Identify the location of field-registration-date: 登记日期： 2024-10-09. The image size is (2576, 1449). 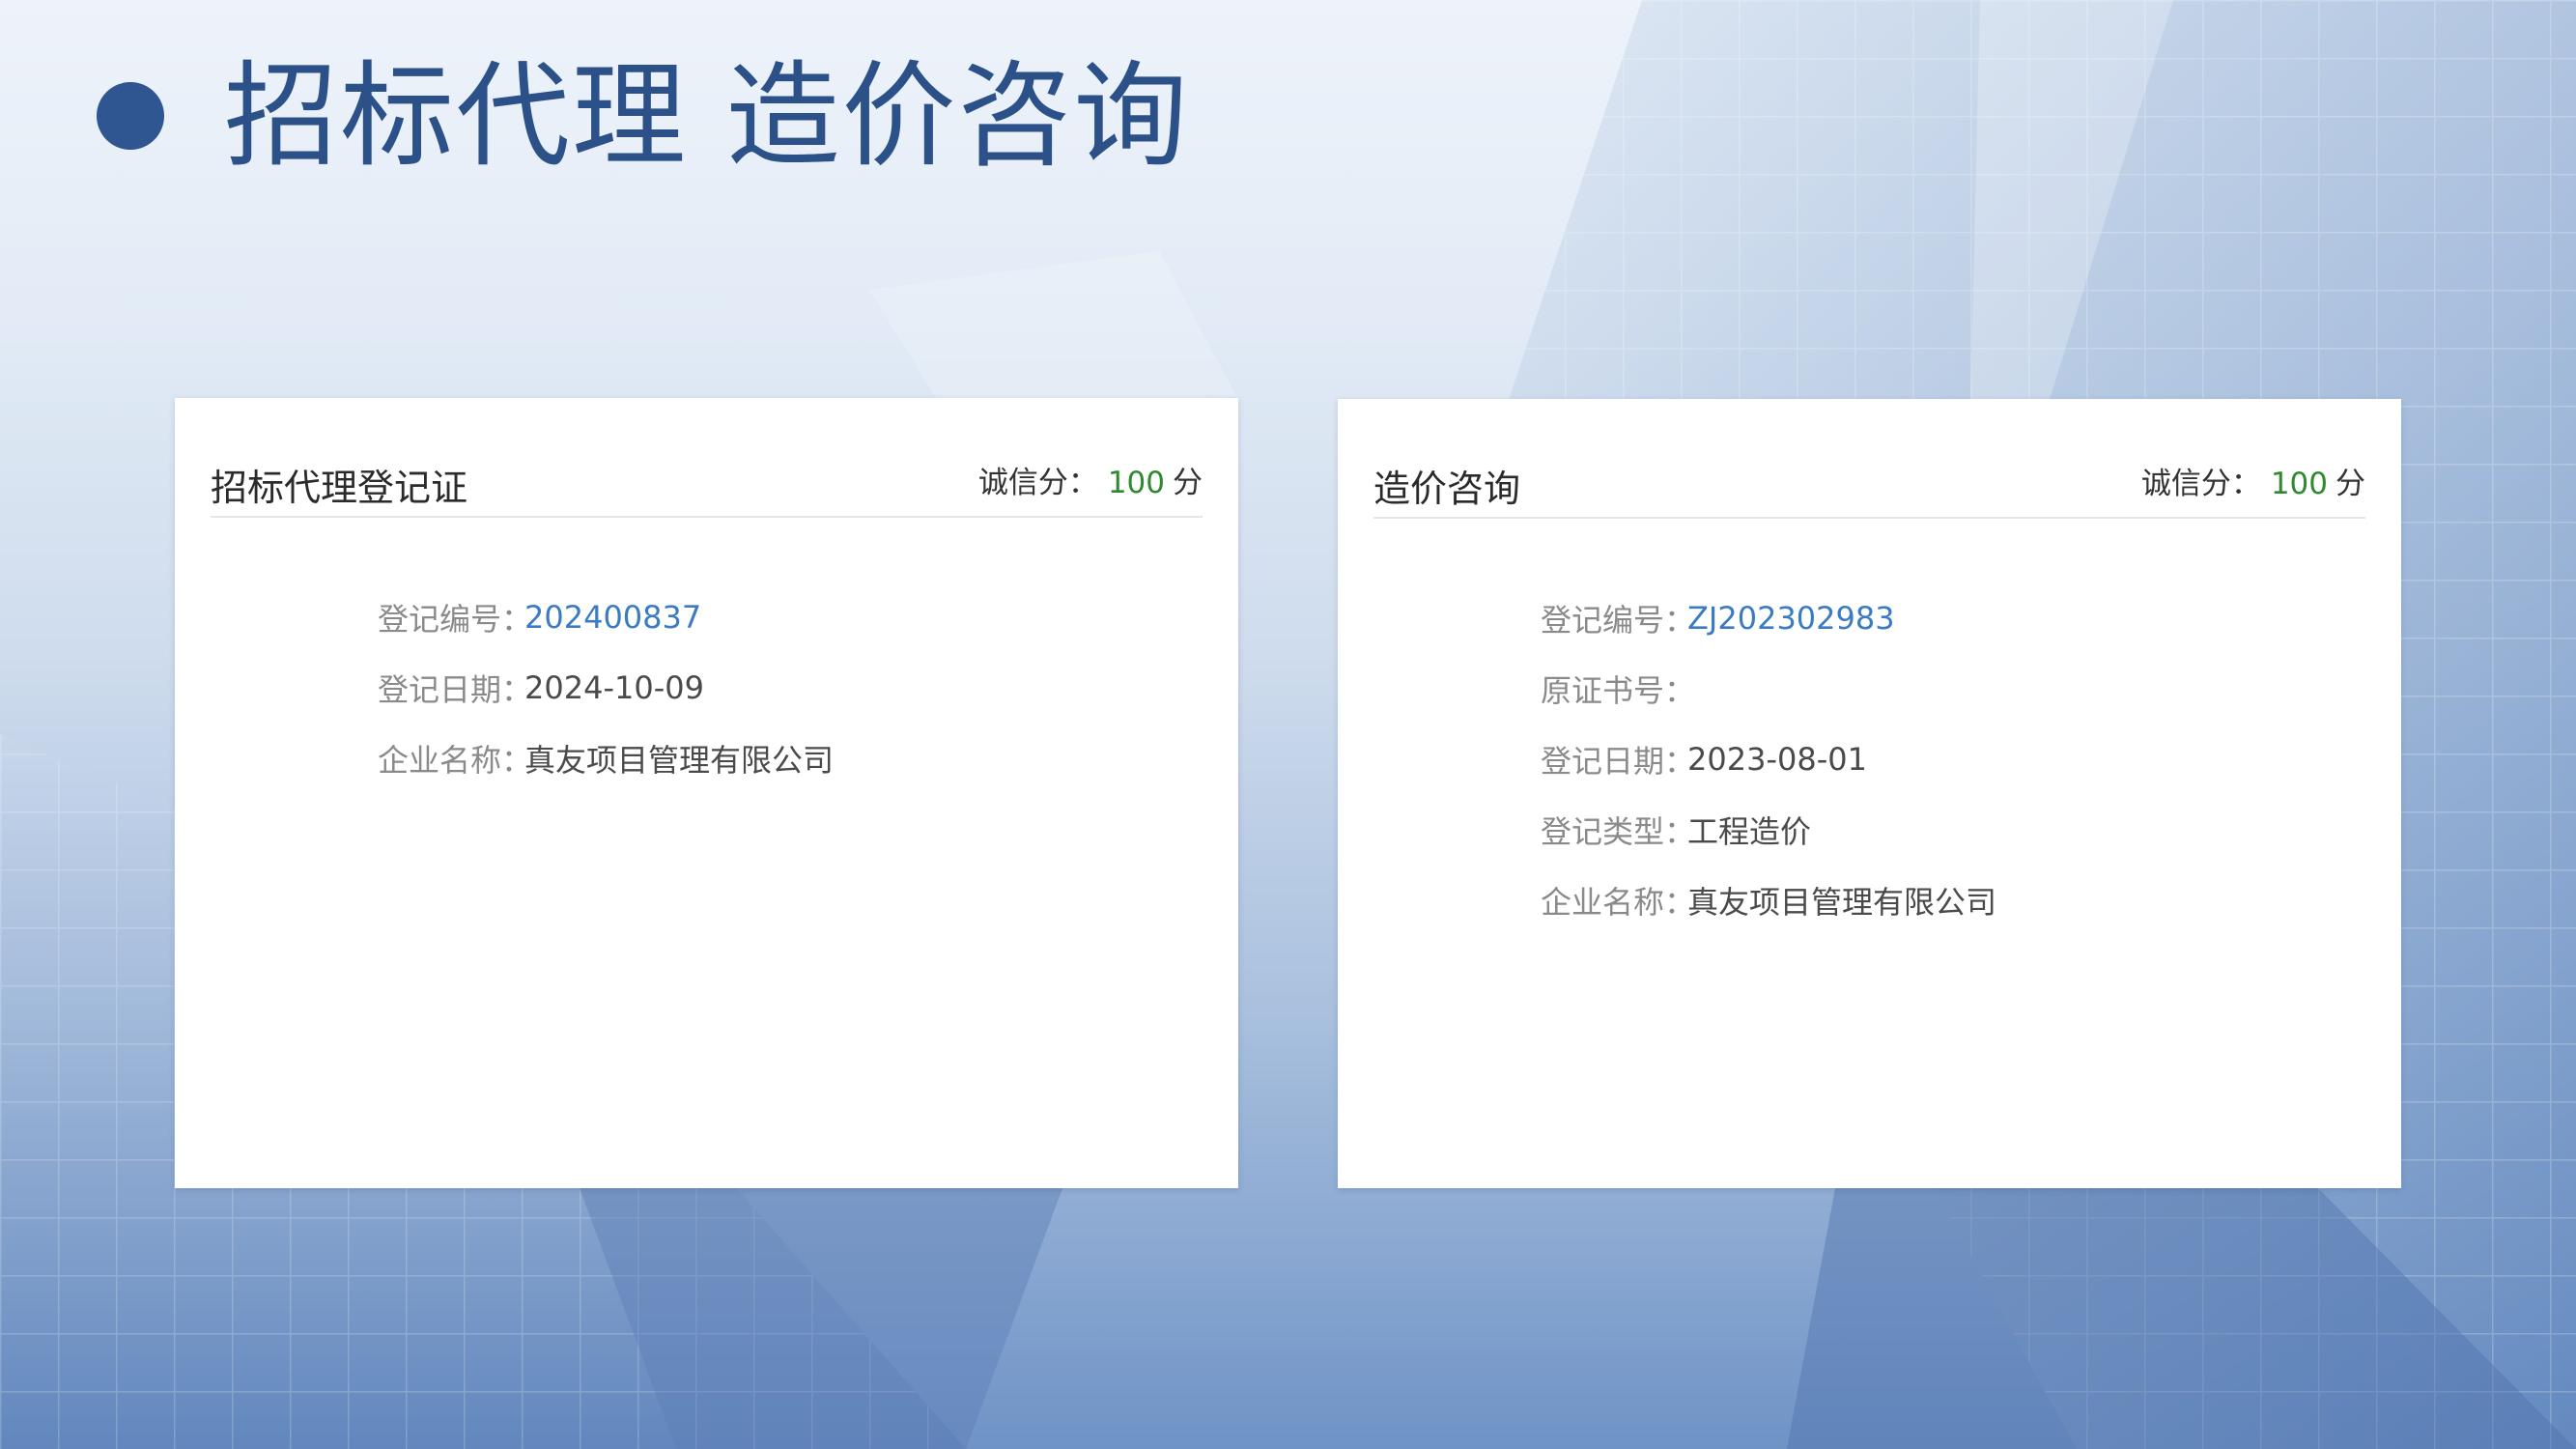
(606, 687).